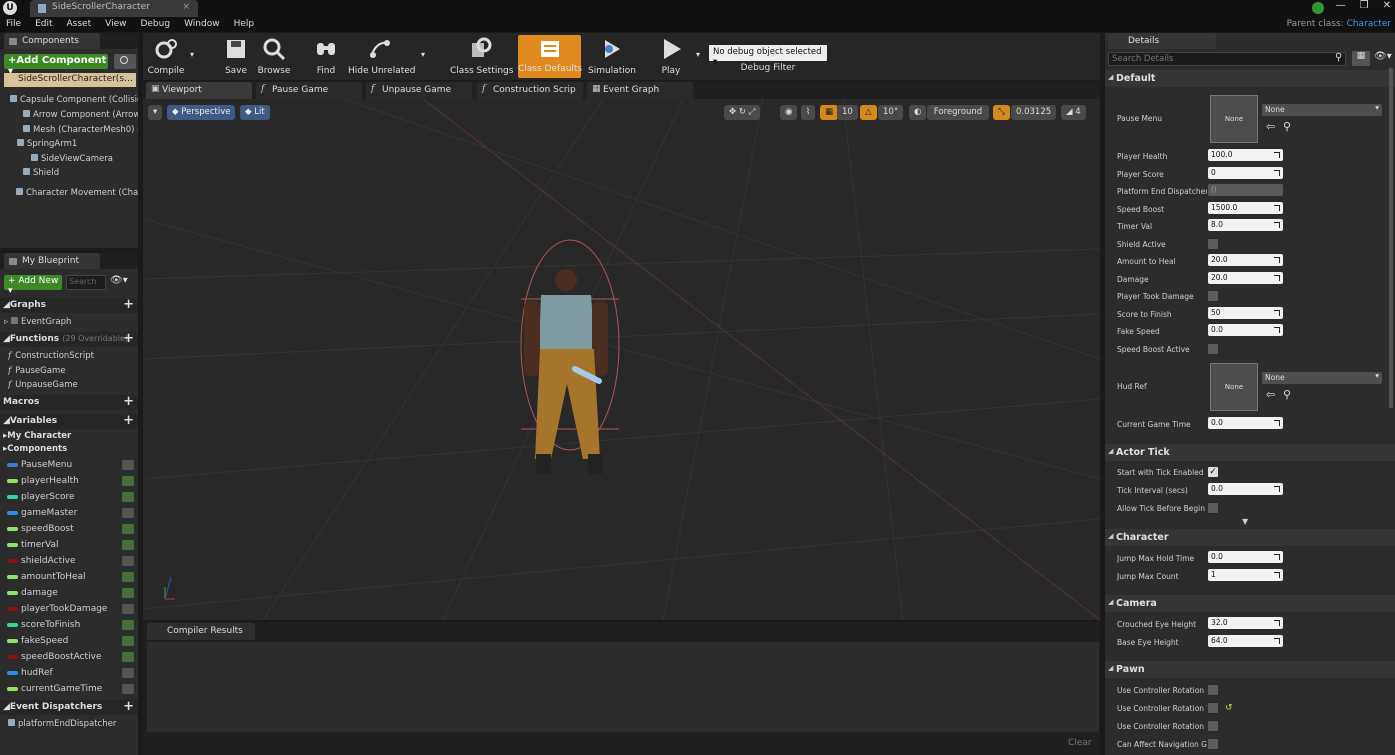 Image resolution: width=1395 pixels, height=755 pixels. Describe the element at coordinates (114, 8) in the screenshot. I see `document-tab: SideScrollerCharacter ×` at that location.